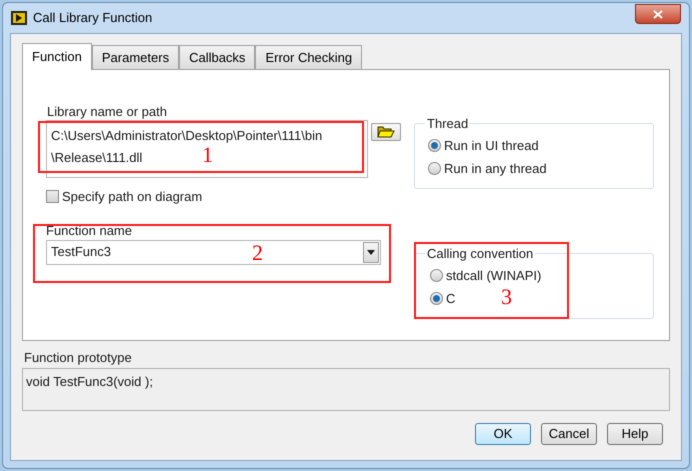  I want to click on radio-label: C, so click(451, 299).